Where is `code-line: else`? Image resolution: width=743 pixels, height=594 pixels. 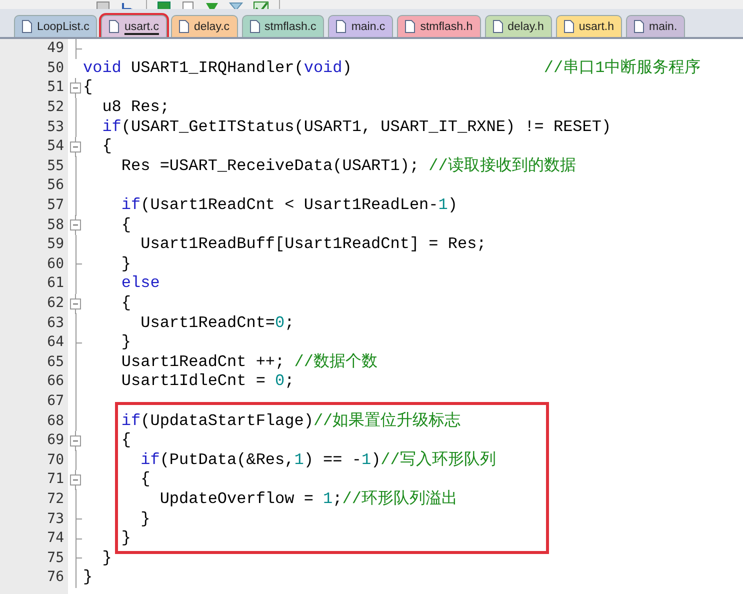 code-line: else is located at coordinates (140, 283).